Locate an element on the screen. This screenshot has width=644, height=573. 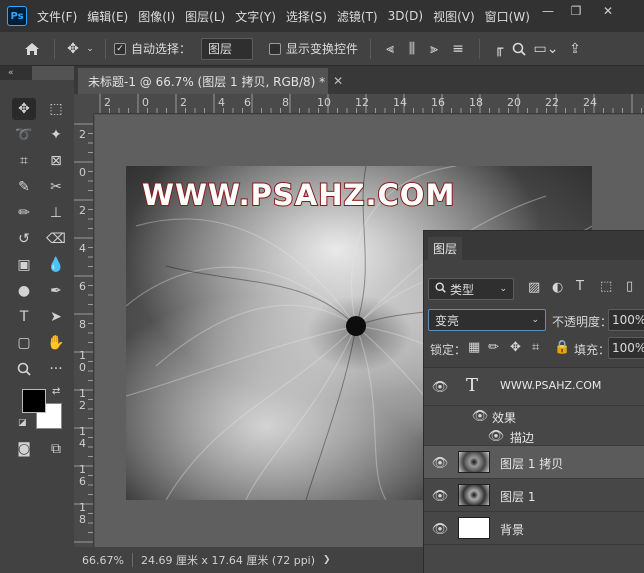
show-transform-checkbox is located at coordinates (275, 48).